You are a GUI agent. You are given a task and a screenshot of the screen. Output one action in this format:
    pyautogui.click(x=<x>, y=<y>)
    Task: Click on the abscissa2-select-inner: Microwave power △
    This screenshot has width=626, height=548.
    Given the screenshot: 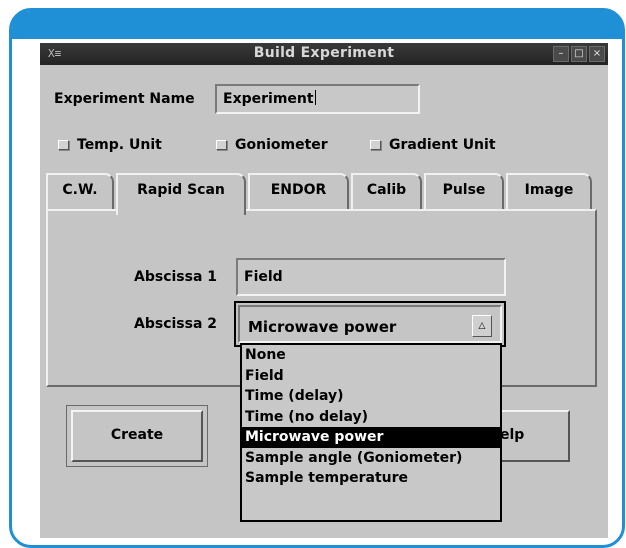 What is the action you would take?
    pyautogui.click(x=370, y=324)
    